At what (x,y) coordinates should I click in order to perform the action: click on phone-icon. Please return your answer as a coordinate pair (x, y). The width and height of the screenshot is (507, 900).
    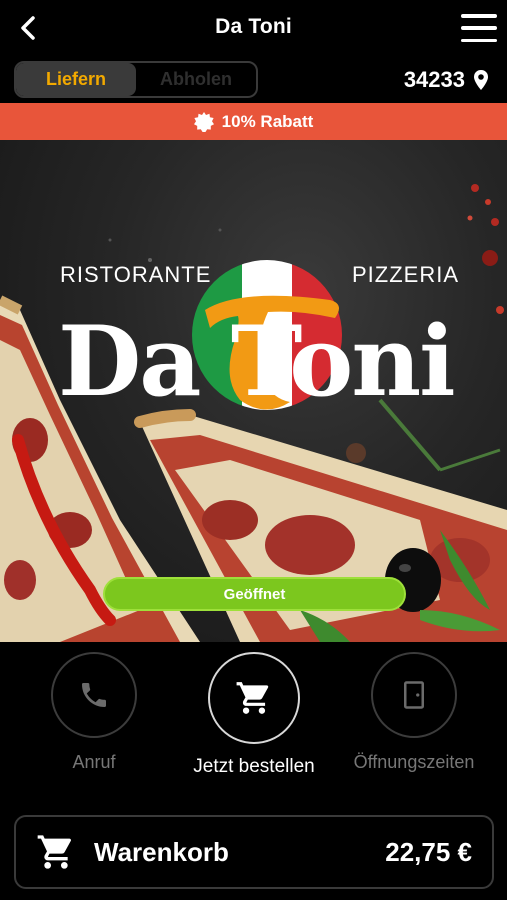
    Looking at the image, I should click on (94, 695).